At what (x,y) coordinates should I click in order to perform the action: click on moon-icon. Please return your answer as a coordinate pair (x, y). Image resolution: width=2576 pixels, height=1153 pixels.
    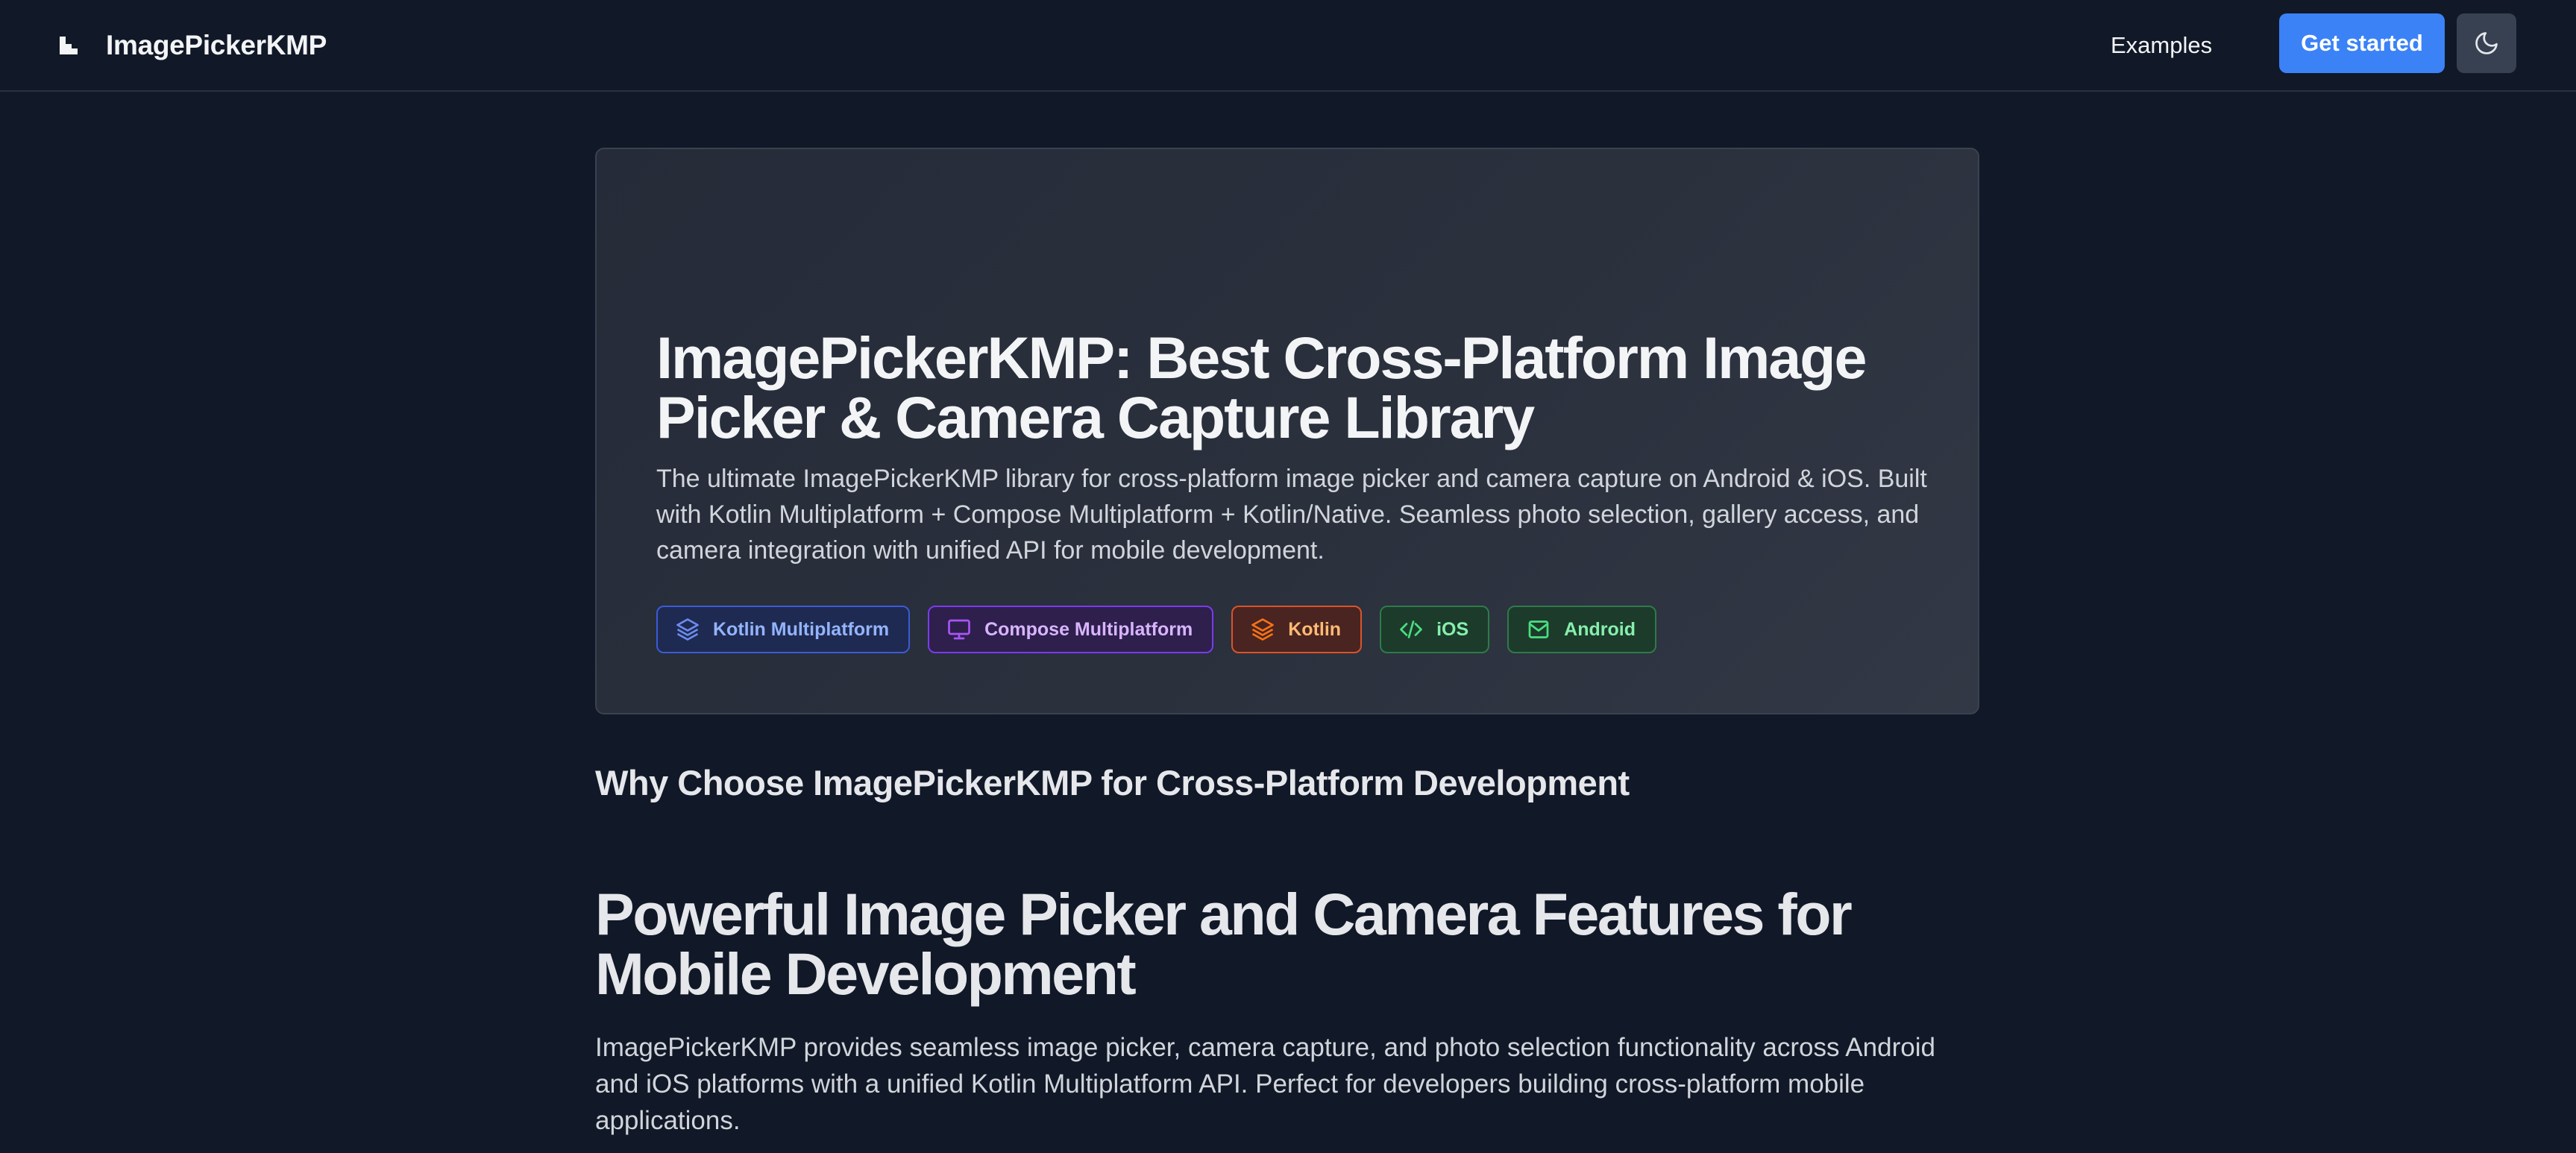
    Looking at the image, I should click on (2486, 43).